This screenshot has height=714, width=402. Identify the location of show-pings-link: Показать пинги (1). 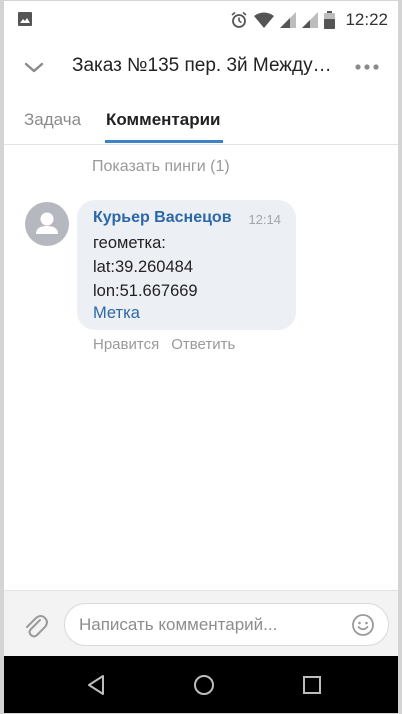
(161, 167).